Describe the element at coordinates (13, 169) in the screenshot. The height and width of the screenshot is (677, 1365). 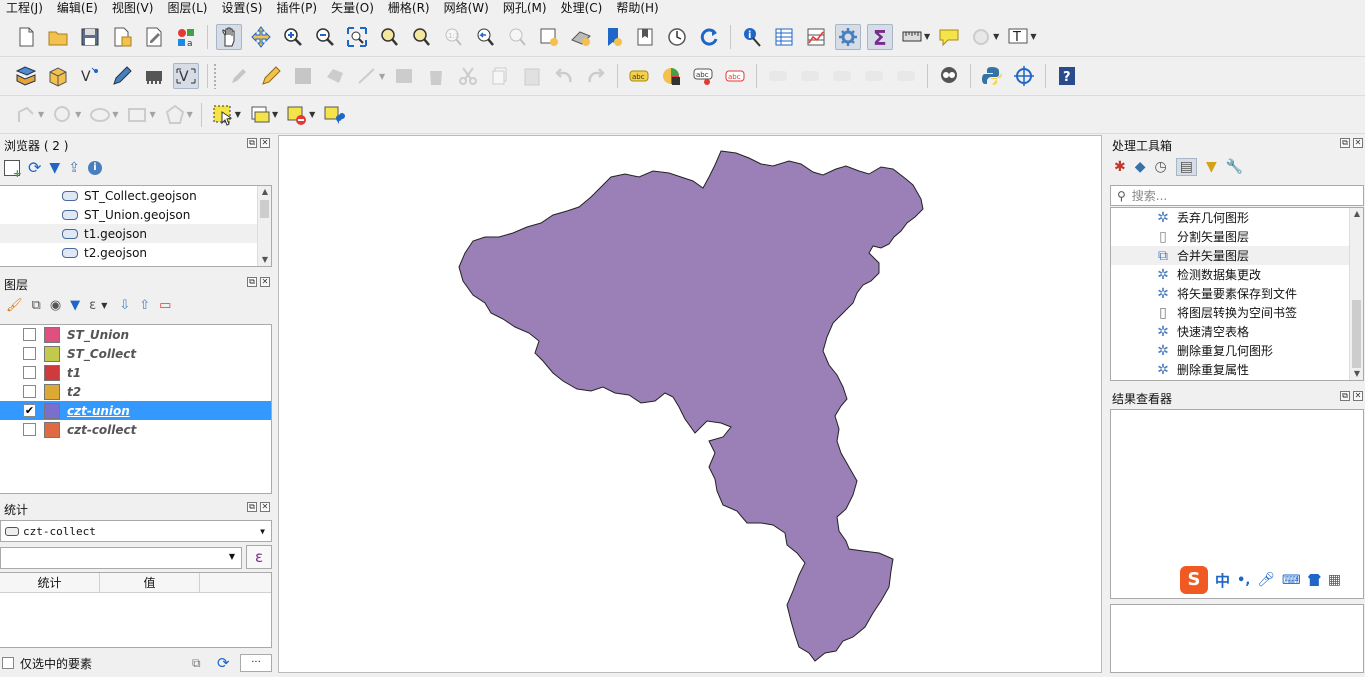
I see `add-selected-layers-icon: +` at that location.